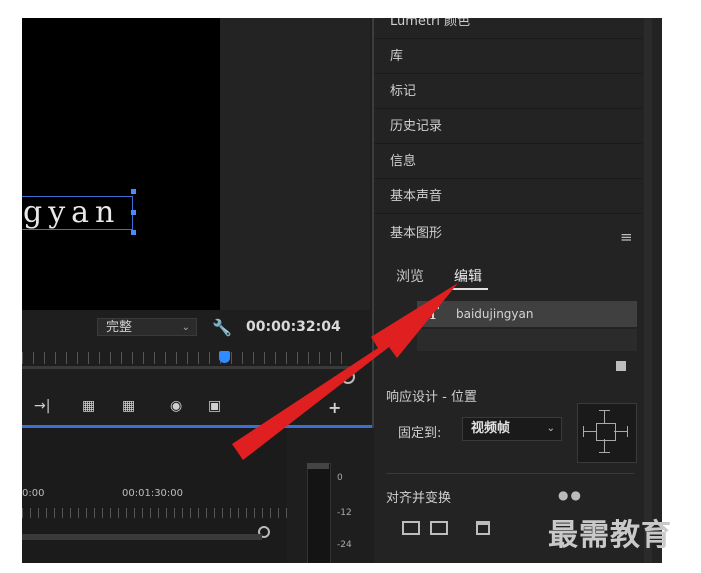  What do you see at coordinates (604, 445) in the screenshot?
I see `anchor-bottom-line` at bounding box center [604, 445].